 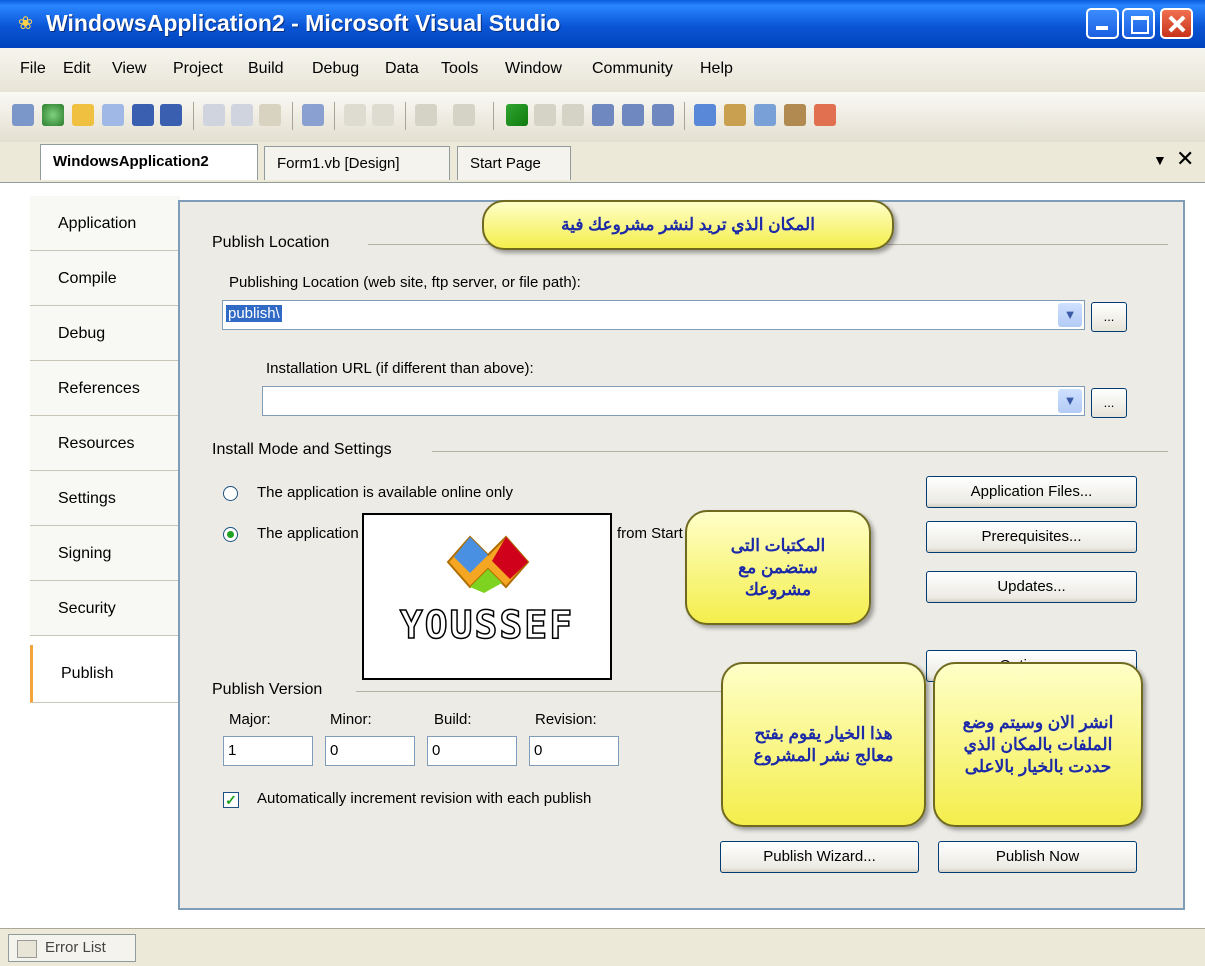 What do you see at coordinates (105, 608) in the screenshot?
I see `side-tab-security: Security` at bounding box center [105, 608].